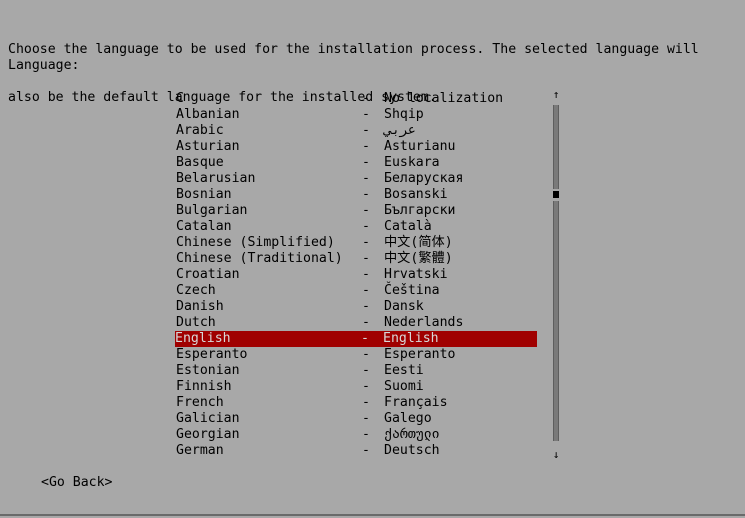 The height and width of the screenshot is (518, 745). What do you see at coordinates (418, 258) in the screenshot?
I see `language-native-name: 中文(繁體)` at bounding box center [418, 258].